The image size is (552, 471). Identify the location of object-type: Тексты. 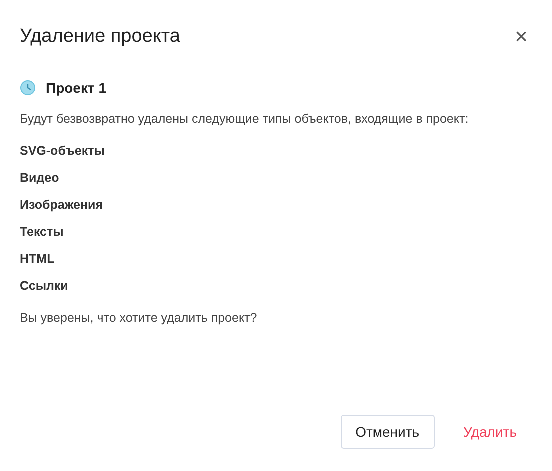
(42, 232).